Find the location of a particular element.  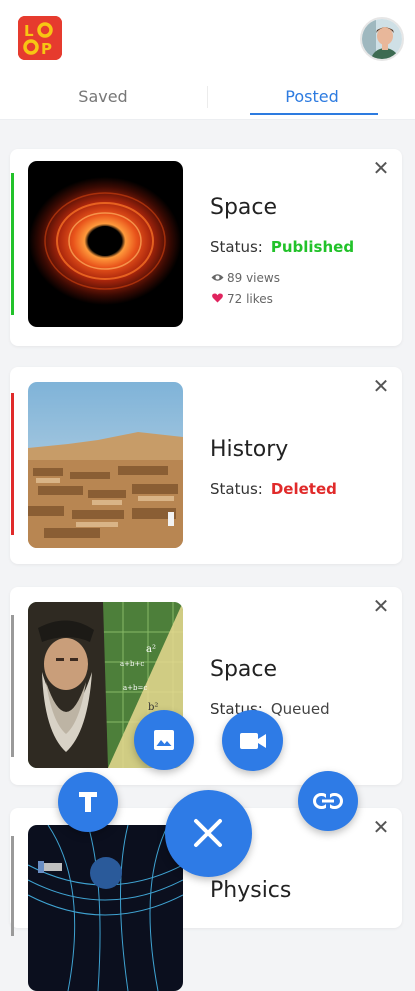

post-status: Status: Deleted is located at coordinates (273, 489).